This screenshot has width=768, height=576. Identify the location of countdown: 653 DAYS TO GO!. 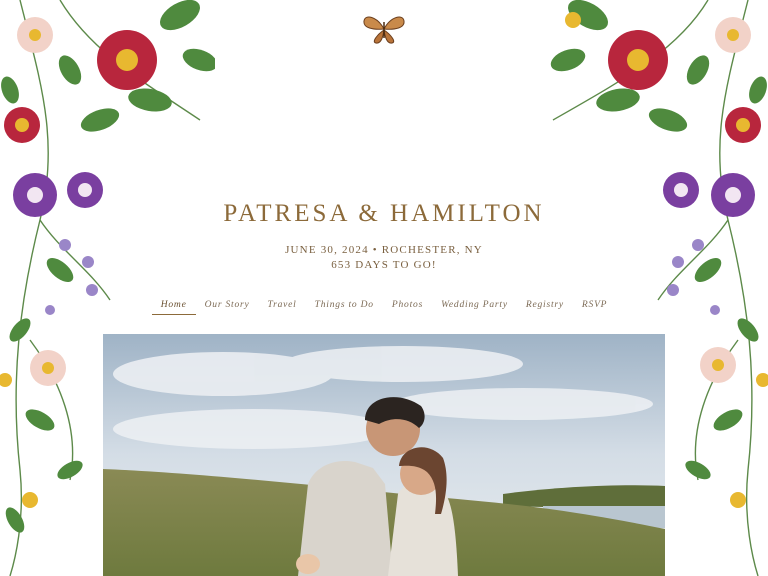
(384, 265).